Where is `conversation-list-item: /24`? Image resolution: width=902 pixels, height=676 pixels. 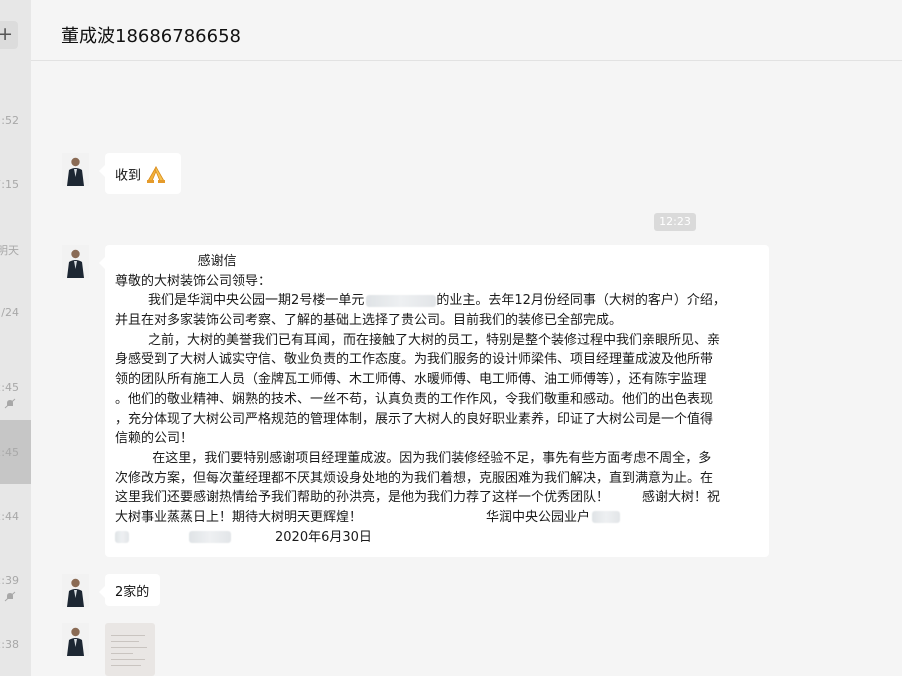
conversation-list-item: /24 is located at coordinates (15, 312).